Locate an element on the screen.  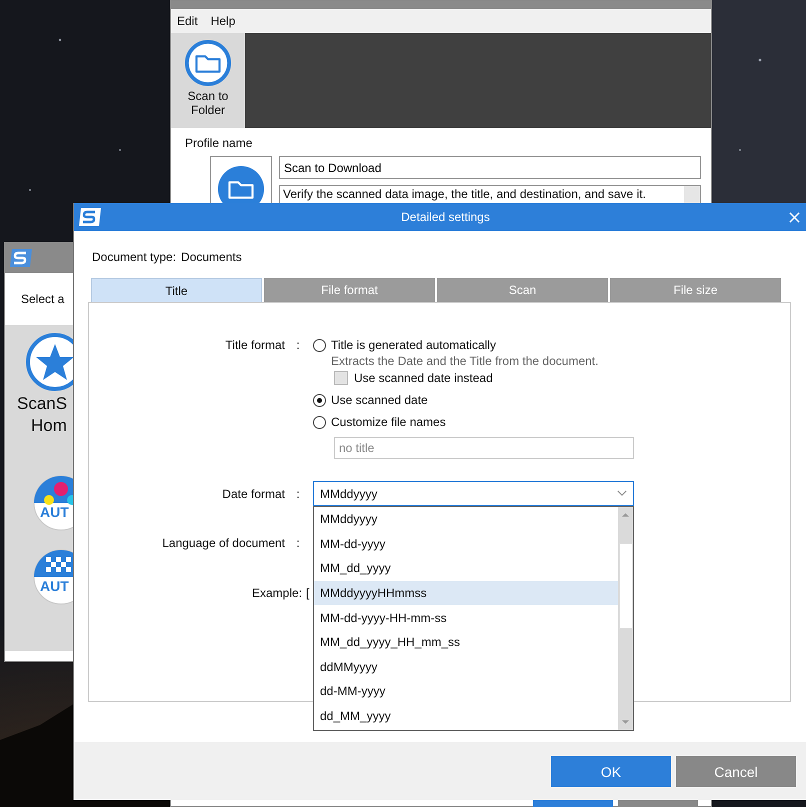
dialog-title: Detailed settings is located at coordinates (445, 217).